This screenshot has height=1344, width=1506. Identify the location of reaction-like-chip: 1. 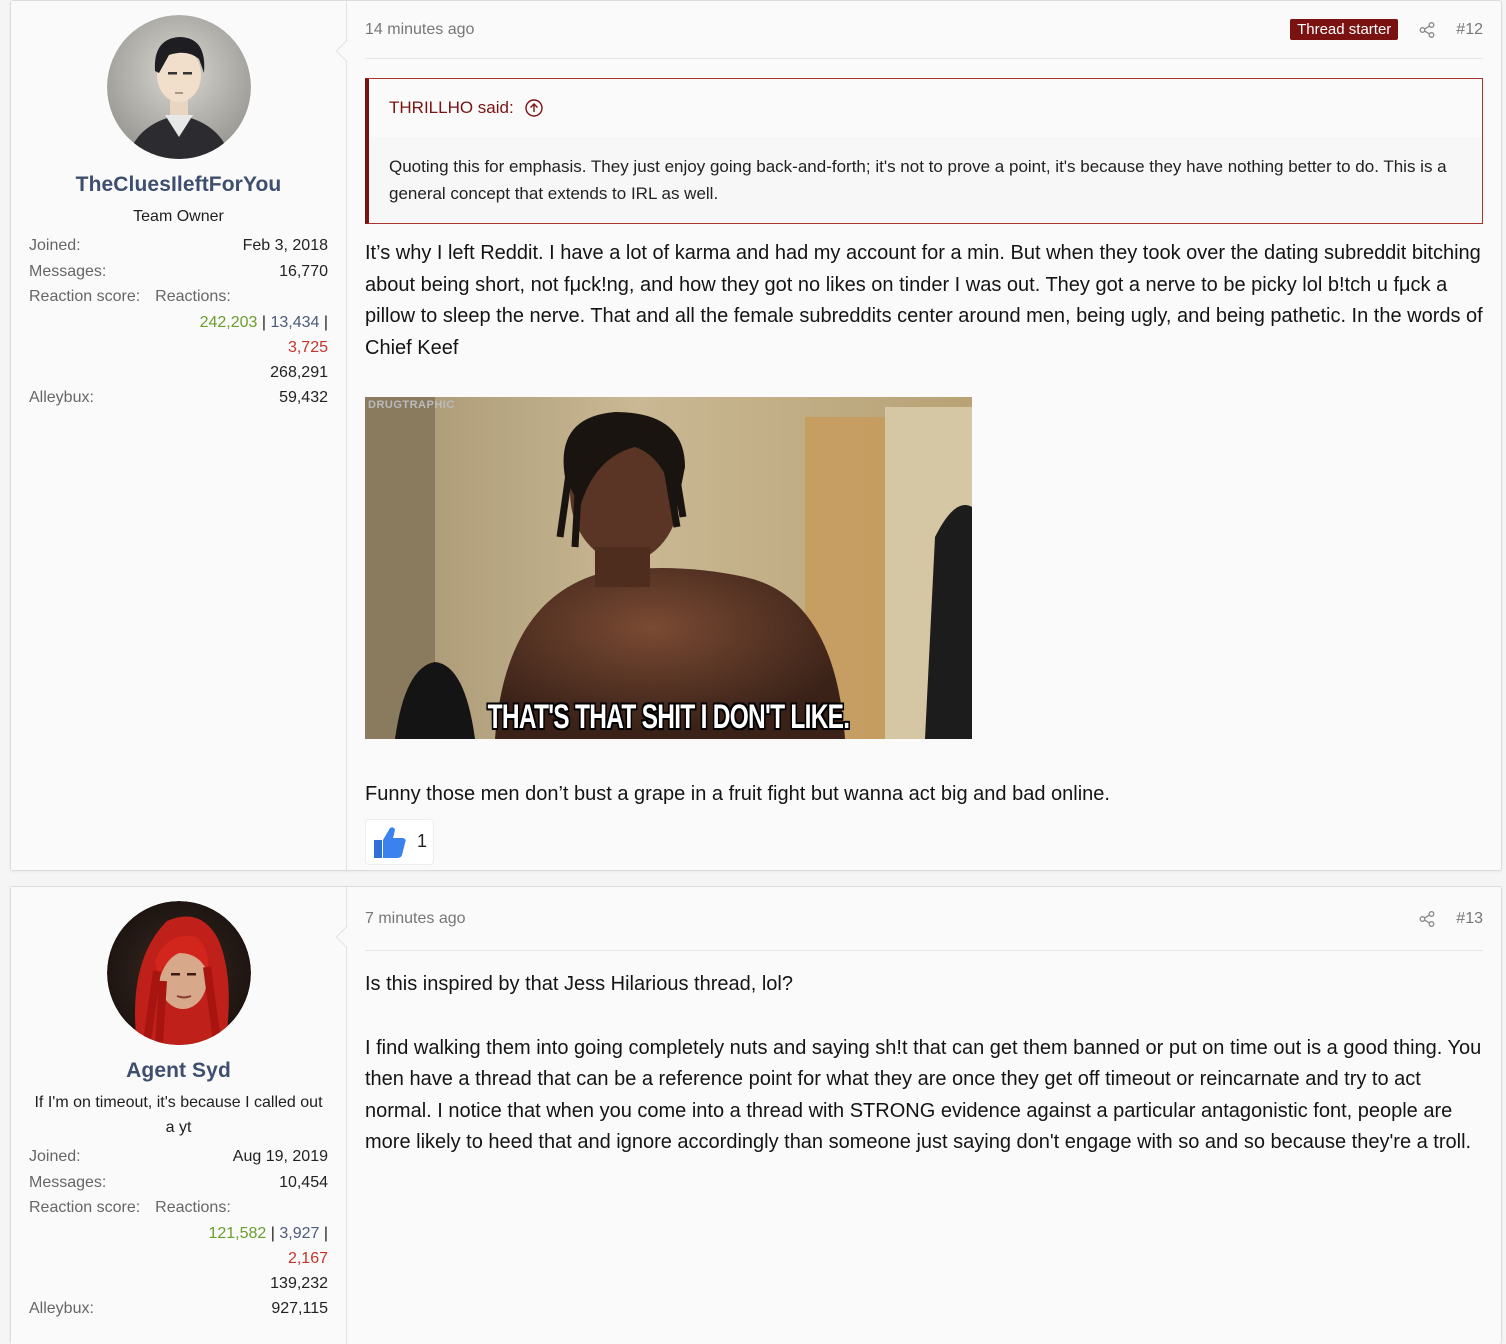
(400, 841).